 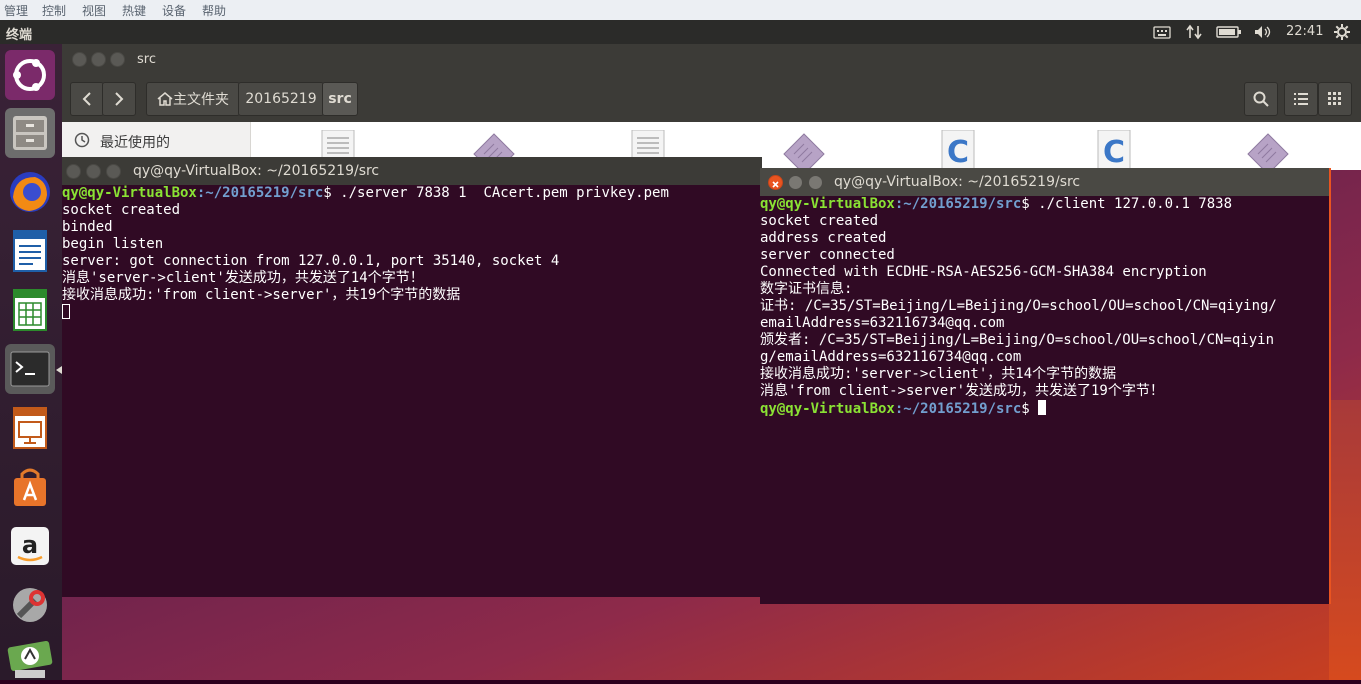 What do you see at coordinates (1342, 32) in the screenshot?
I see `gear-icon` at bounding box center [1342, 32].